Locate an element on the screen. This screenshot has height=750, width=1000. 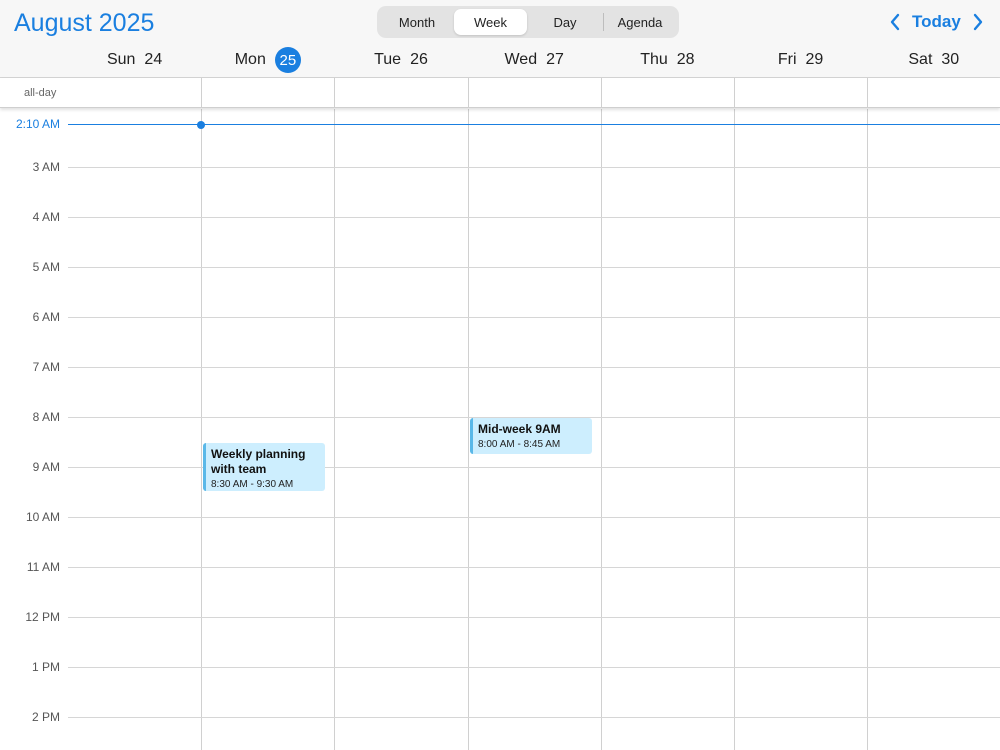
day-header-thu: Thu 28 is located at coordinates (667, 60).